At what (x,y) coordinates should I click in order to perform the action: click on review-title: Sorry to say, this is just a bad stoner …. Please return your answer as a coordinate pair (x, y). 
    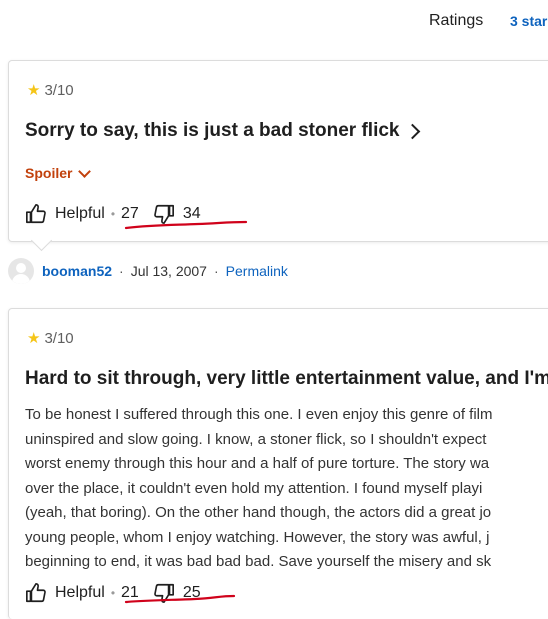
    Looking at the image, I should click on (223, 131).